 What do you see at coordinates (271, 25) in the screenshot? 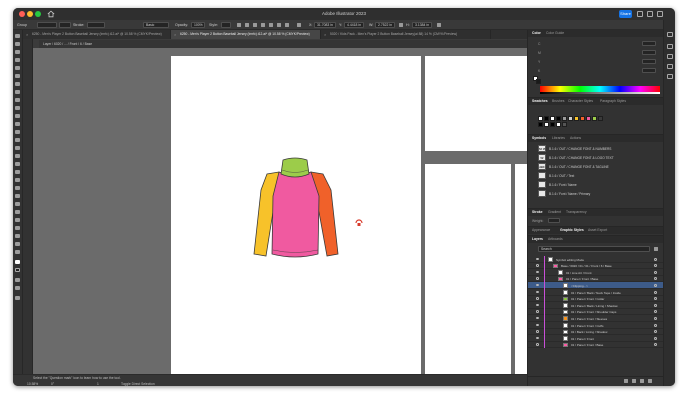
I see `align-top-icon` at bounding box center [271, 25].